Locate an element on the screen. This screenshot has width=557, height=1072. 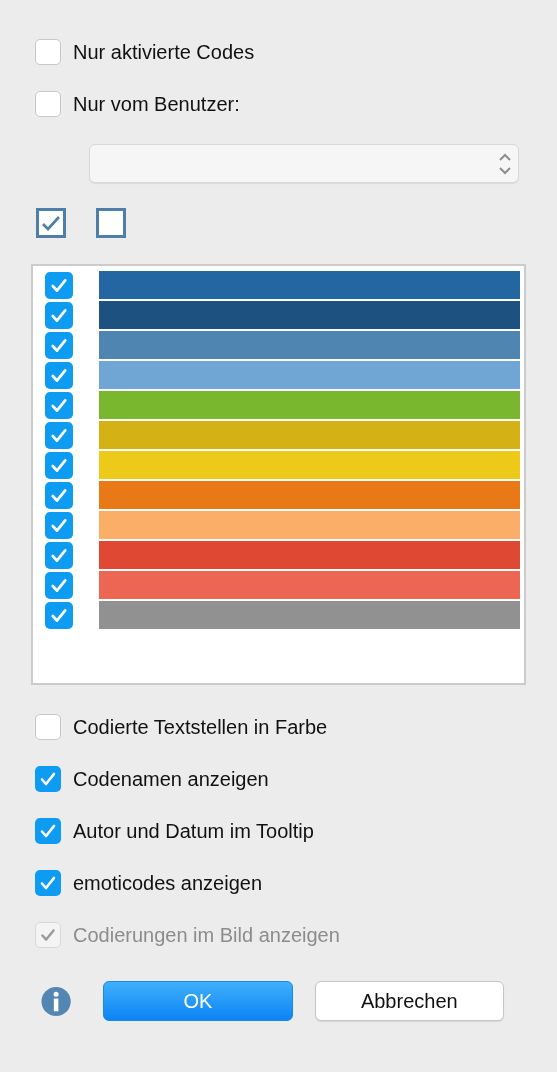
checkbox-label: Autor und Datum im Tooltip is located at coordinates (193, 831).